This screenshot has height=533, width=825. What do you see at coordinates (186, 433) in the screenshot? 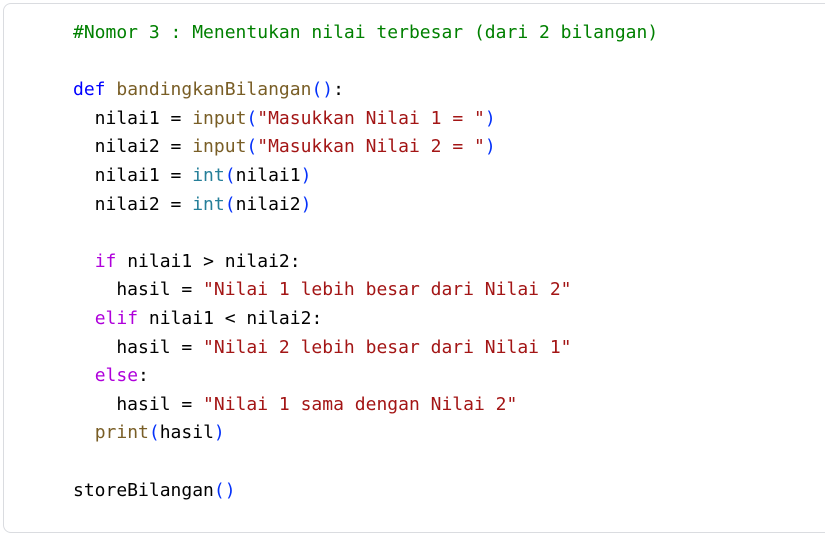
I see `code-text: hasil` at bounding box center [186, 433].